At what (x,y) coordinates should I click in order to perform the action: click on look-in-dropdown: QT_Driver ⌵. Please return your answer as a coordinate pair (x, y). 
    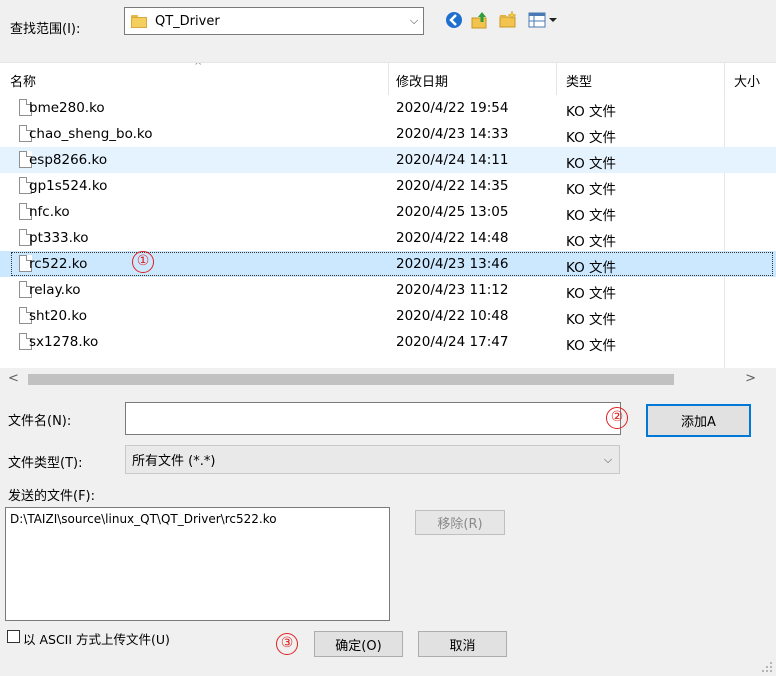
    Looking at the image, I should click on (274, 21).